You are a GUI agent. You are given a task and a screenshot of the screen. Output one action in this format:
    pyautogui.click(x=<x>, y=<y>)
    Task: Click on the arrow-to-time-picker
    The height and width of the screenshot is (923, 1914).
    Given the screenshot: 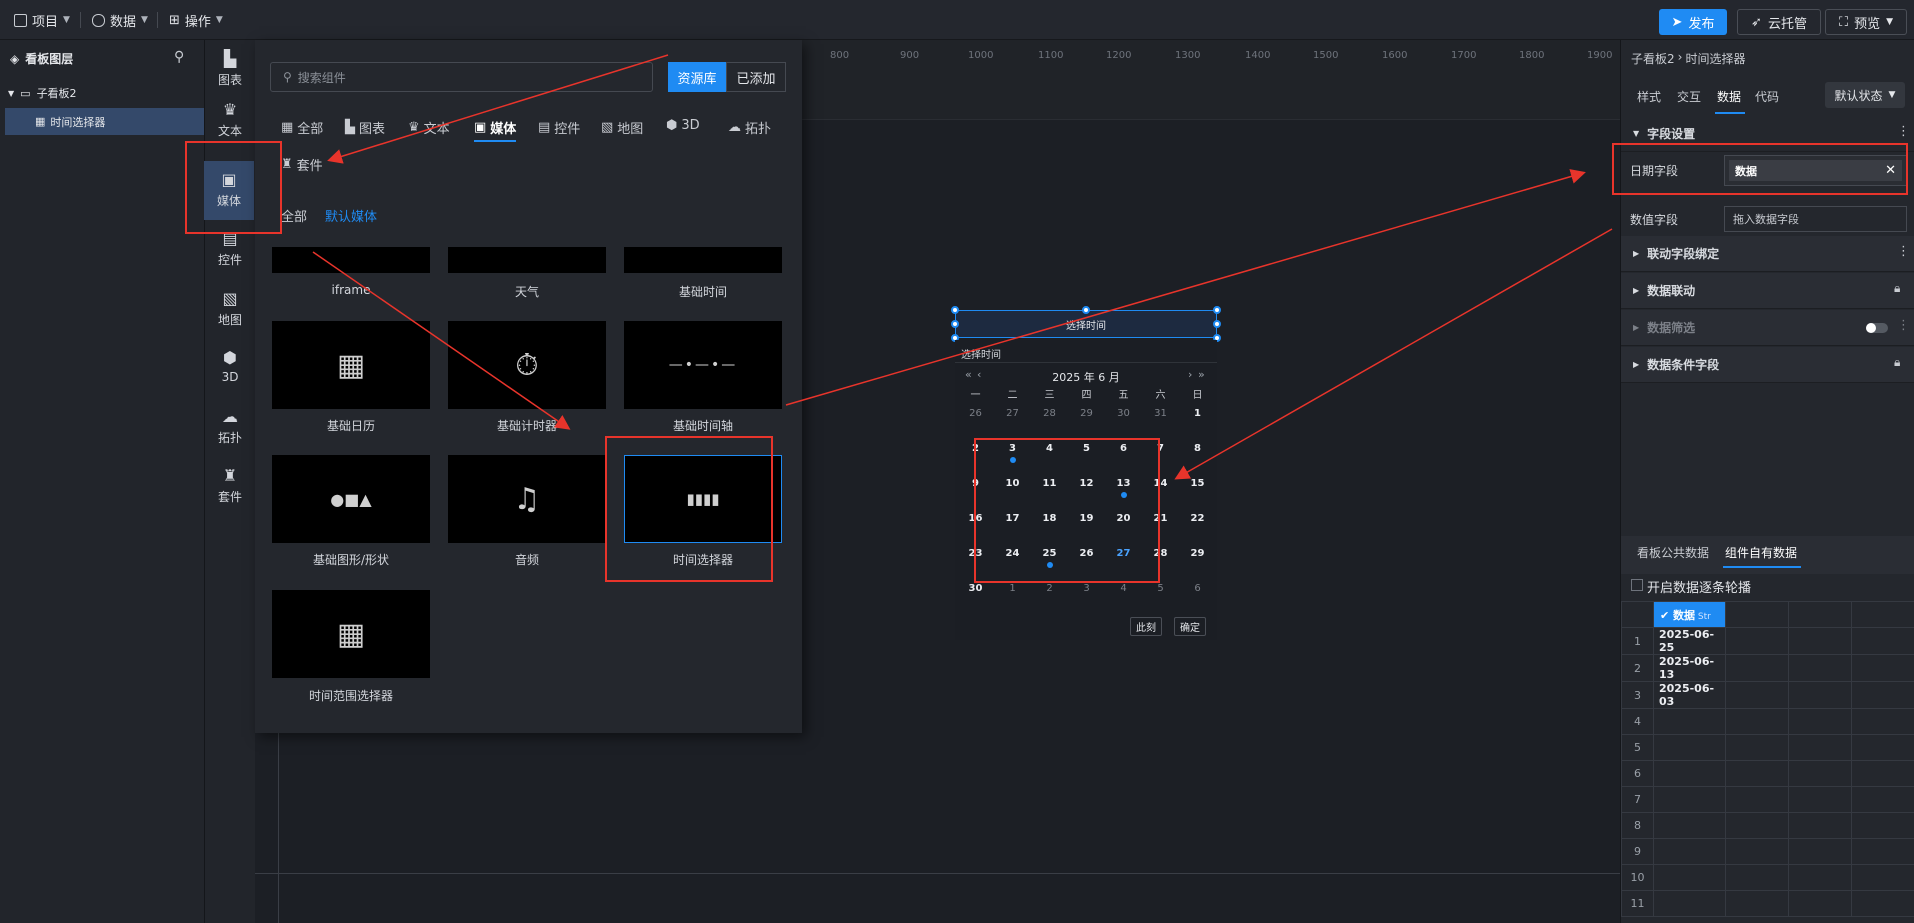 What is the action you would take?
    pyautogui.click(x=441, y=340)
    